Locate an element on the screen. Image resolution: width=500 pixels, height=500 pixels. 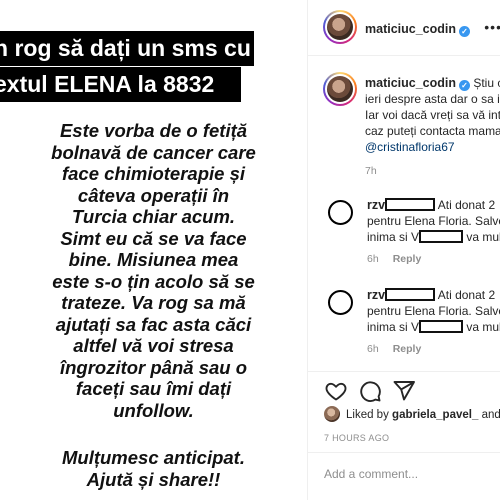
story-thanks: Mulțumesc anticipat. Ajută și share!! is located at coordinates (153, 468).